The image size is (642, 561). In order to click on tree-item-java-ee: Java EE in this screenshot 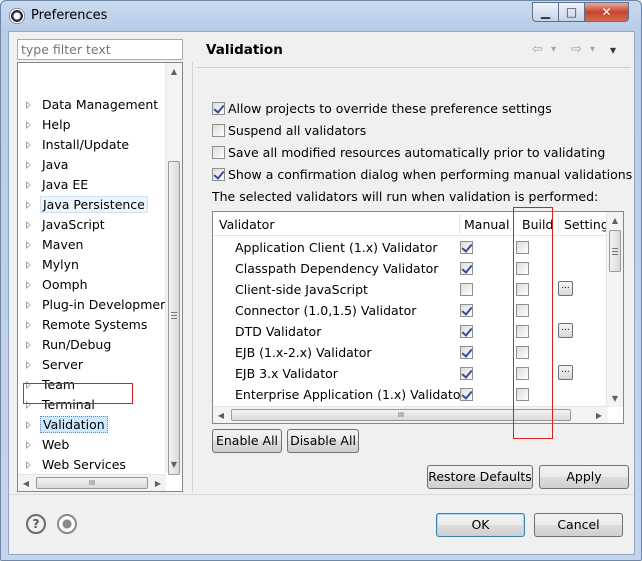, I will do `click(93, 185)`.